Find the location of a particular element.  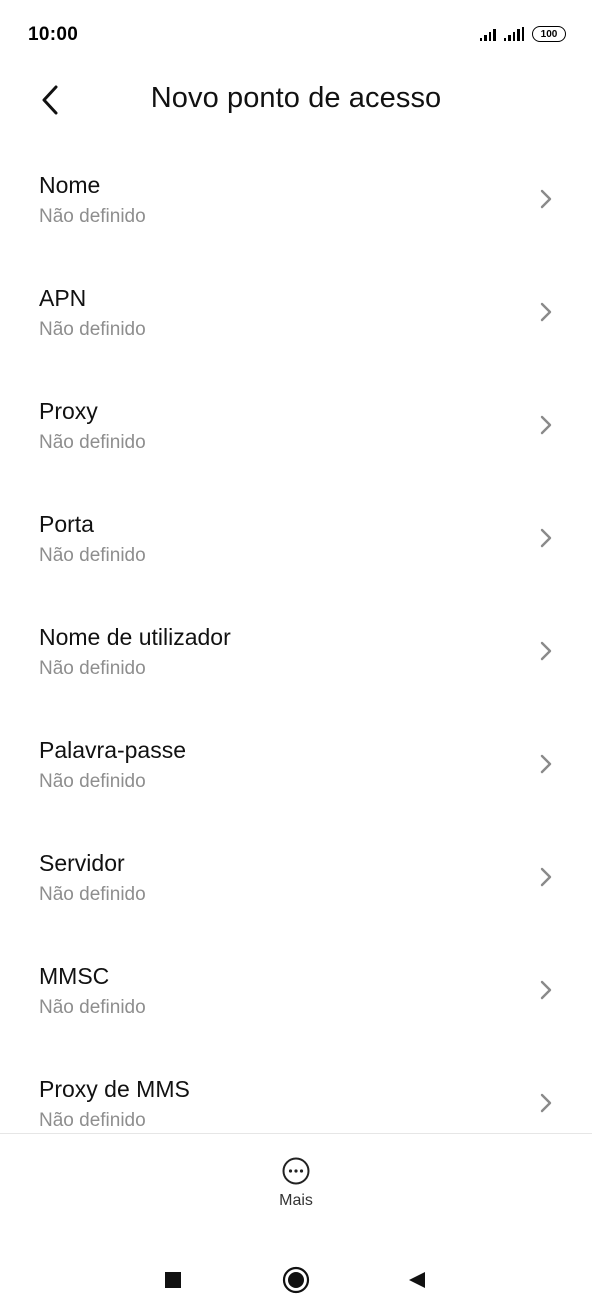

recents-square-icon is located at coordinates (173, 1280).